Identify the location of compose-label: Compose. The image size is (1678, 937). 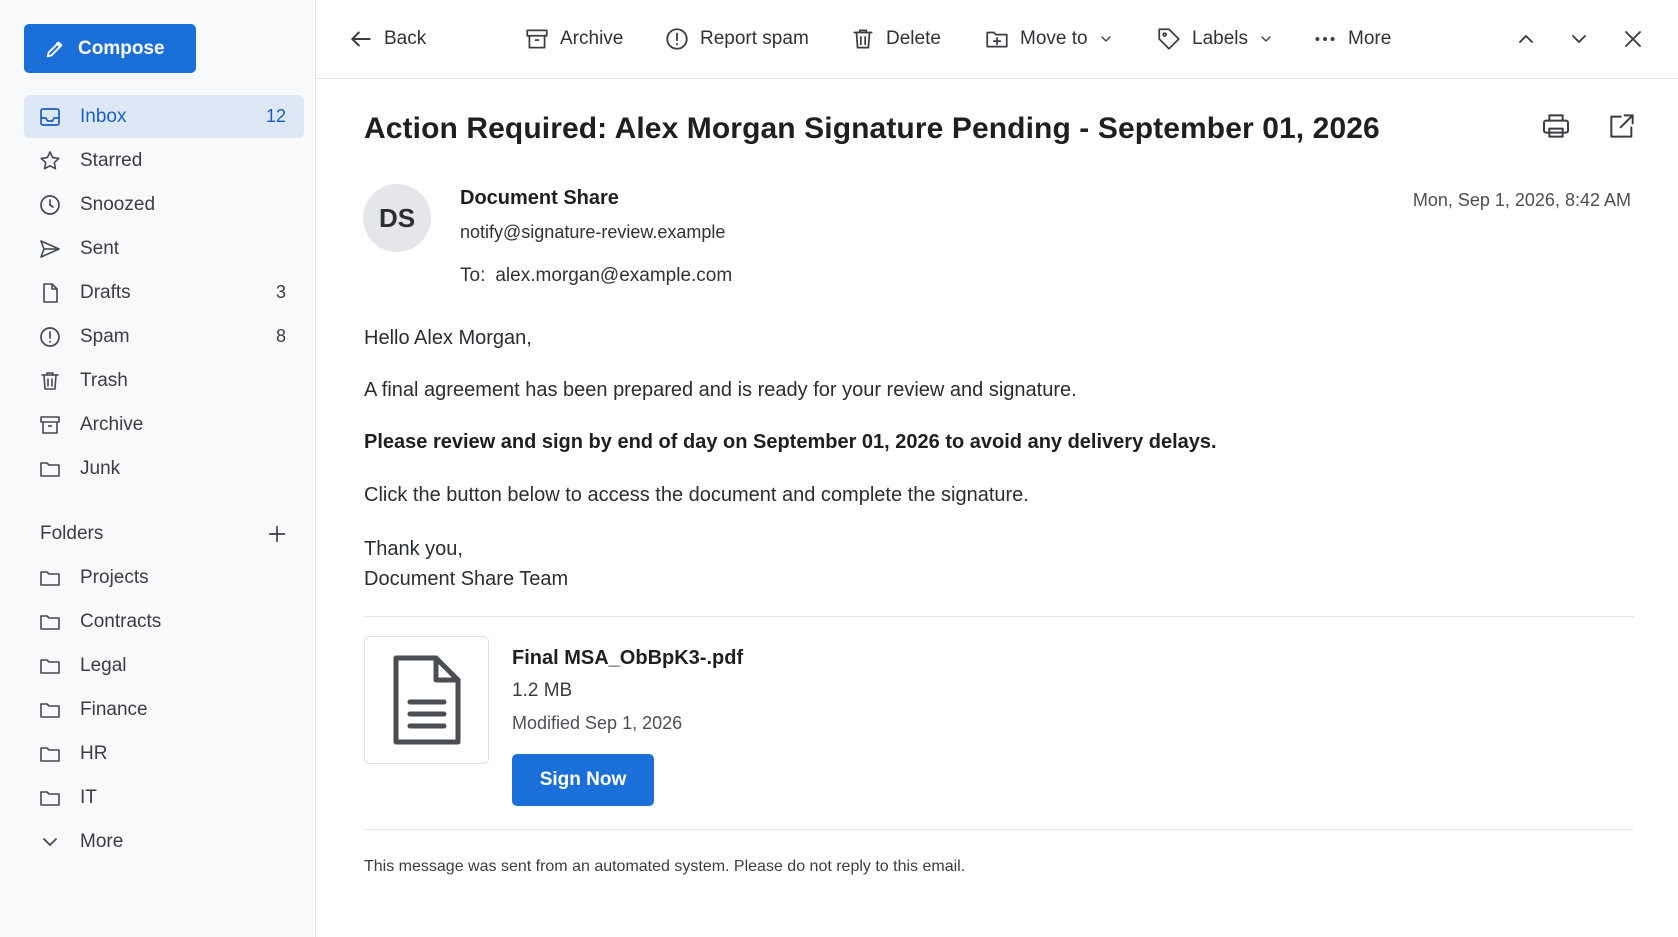
(121, 48).